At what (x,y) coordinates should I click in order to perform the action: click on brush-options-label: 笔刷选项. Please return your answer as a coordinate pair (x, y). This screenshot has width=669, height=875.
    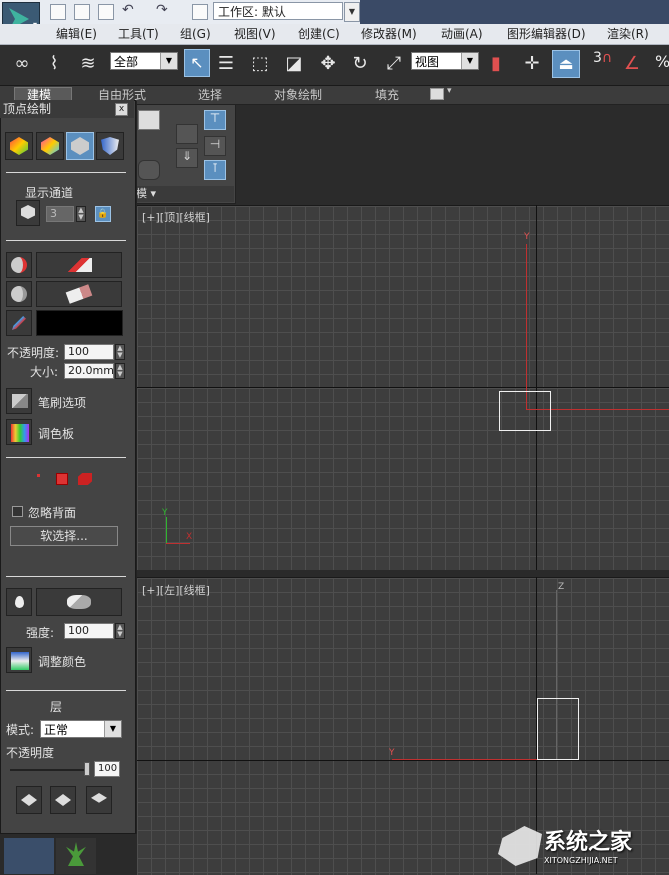
    Looking at the image, I should click on (62, 402).